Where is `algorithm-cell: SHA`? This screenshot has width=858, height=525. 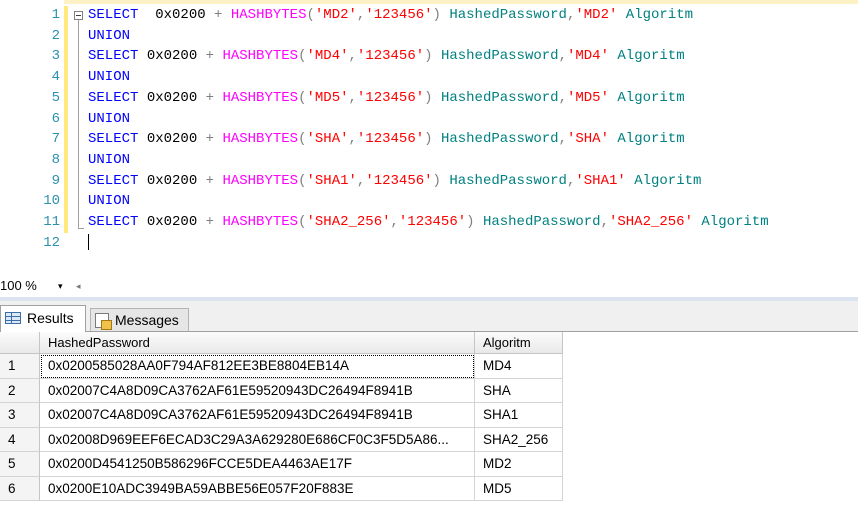 algorithm-cell: SHA is located at coordinates (519, 390).